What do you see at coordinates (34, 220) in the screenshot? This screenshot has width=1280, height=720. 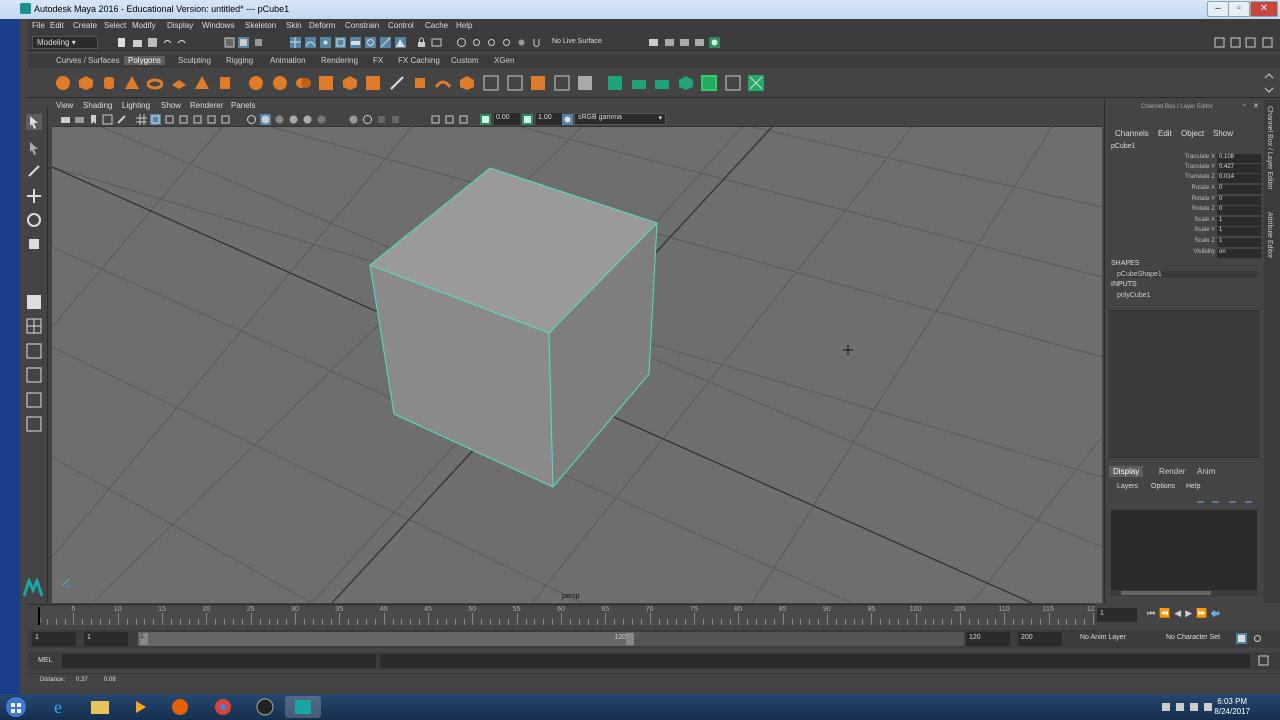 I see `rotate-tool-icon` at bounding box center [34, 220].